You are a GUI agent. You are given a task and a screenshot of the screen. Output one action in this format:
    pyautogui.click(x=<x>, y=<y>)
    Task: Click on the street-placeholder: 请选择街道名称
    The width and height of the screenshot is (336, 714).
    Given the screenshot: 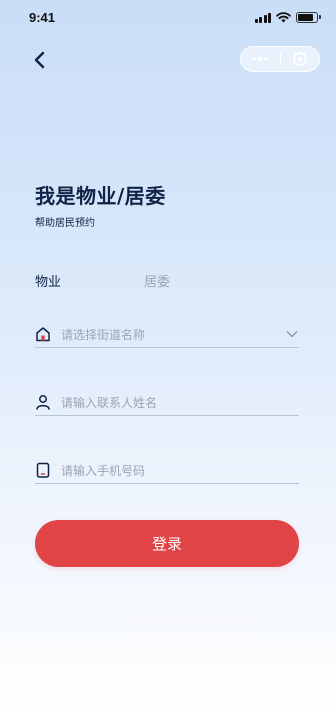 What is the action you would take?
    pyautogui.click(x=103, y=334)
    